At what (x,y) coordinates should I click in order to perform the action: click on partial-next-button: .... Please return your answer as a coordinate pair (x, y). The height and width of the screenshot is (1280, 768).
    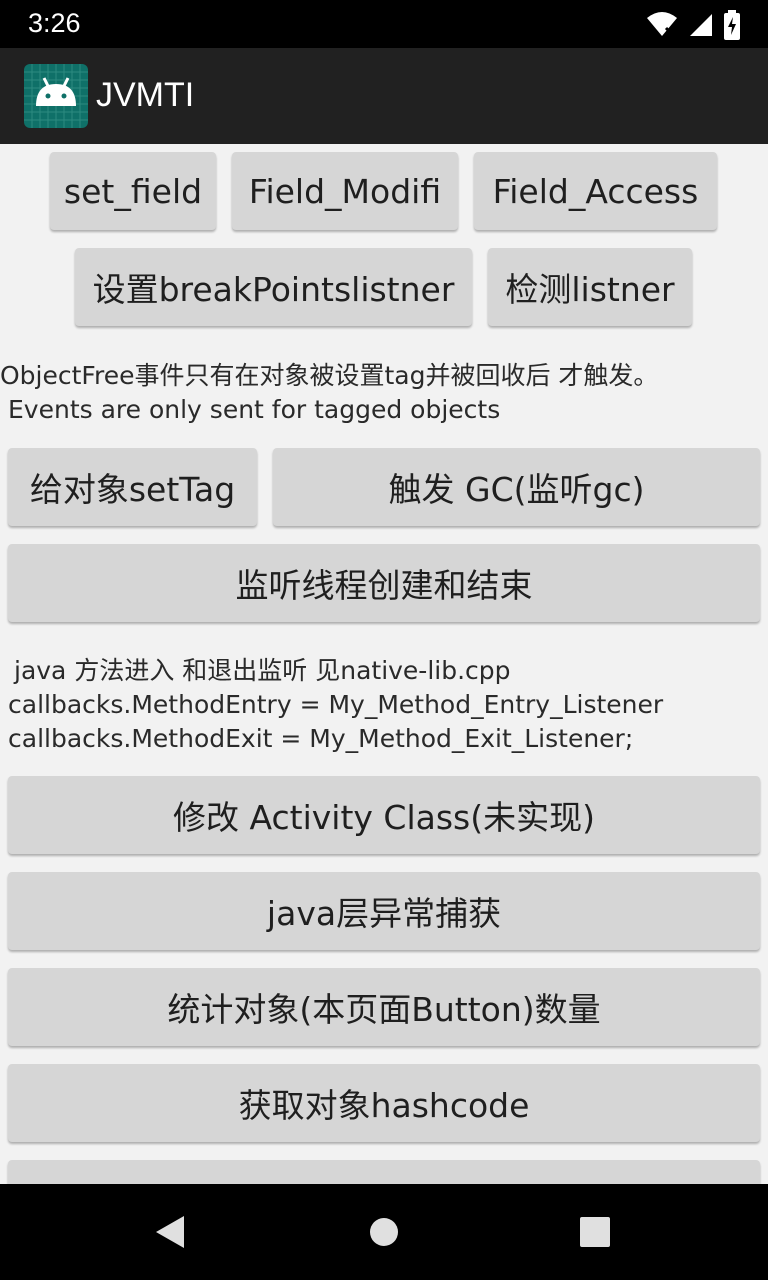
    Looking at the image, I should click on (384, 1172).